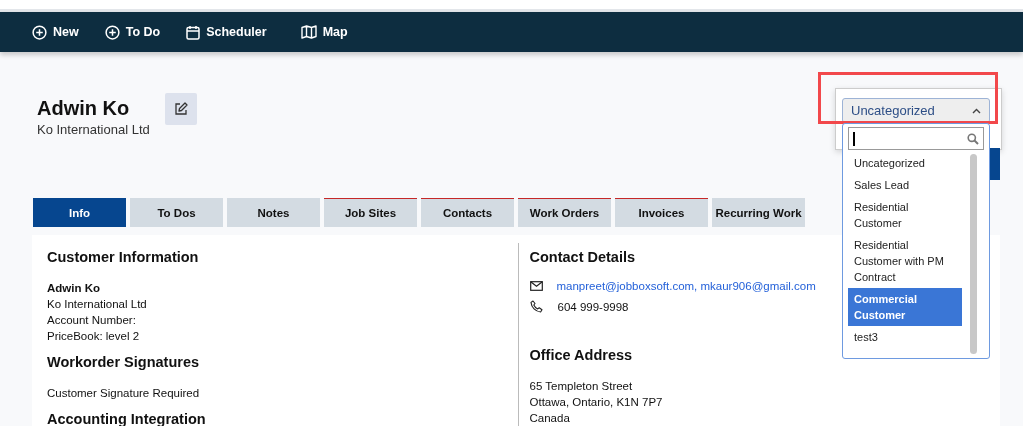 The height and width of the screenshot is (426, 1023). Describe the element at coordinates (93, 129) in the screenshot. I see `company-name: Ko International Ltd` at that location.